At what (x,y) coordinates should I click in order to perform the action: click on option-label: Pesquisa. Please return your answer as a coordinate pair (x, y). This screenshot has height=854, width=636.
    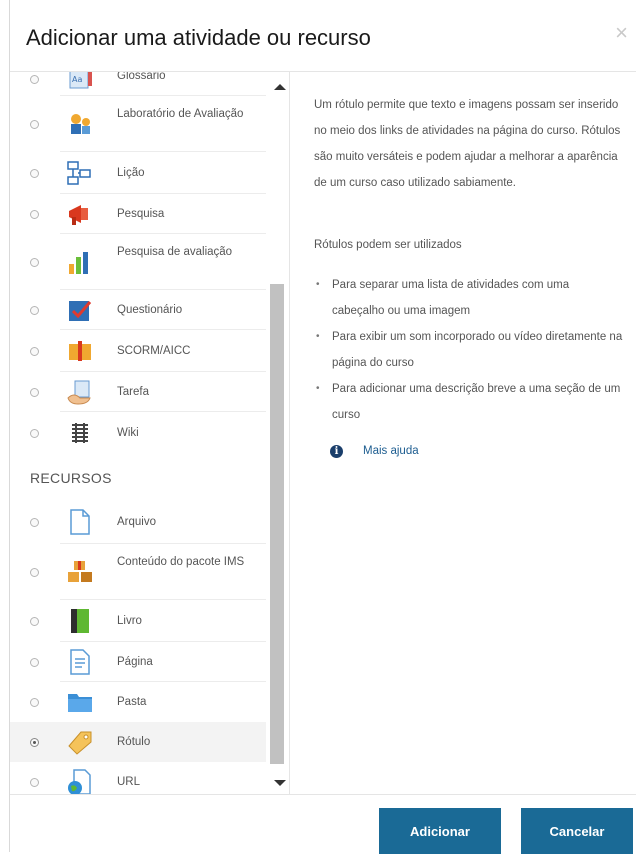
    Looking at the image, I should click on (141, 214).